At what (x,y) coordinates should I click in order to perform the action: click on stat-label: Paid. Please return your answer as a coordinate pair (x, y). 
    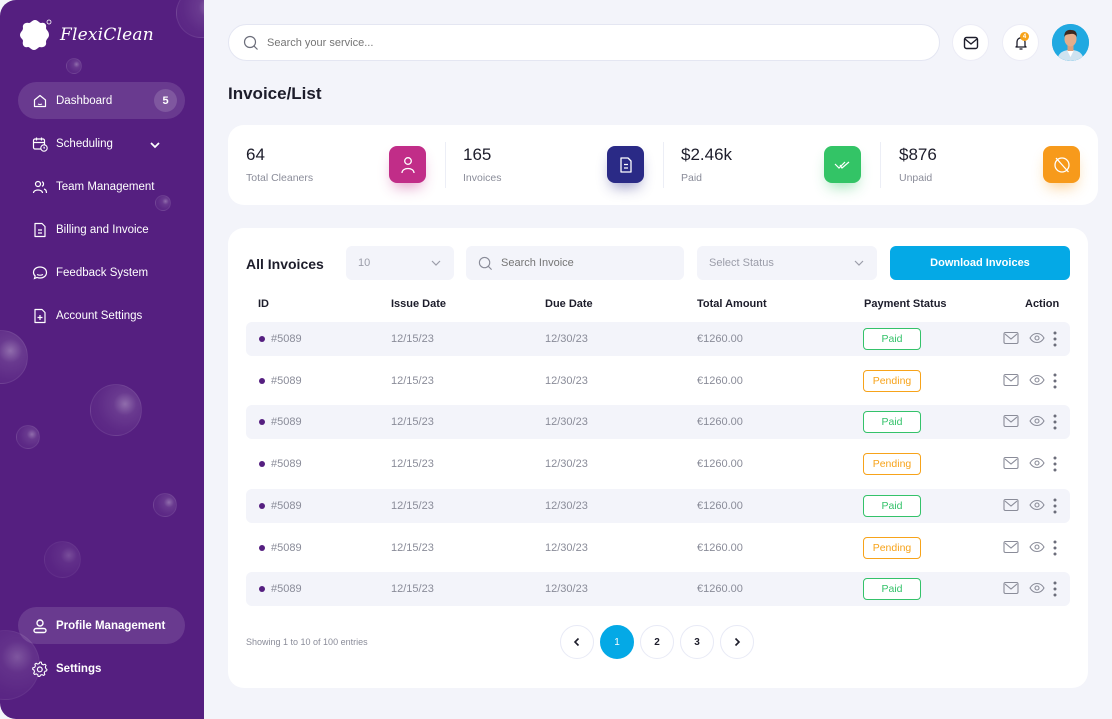
    Looking at the image, I should click on (692, 178).